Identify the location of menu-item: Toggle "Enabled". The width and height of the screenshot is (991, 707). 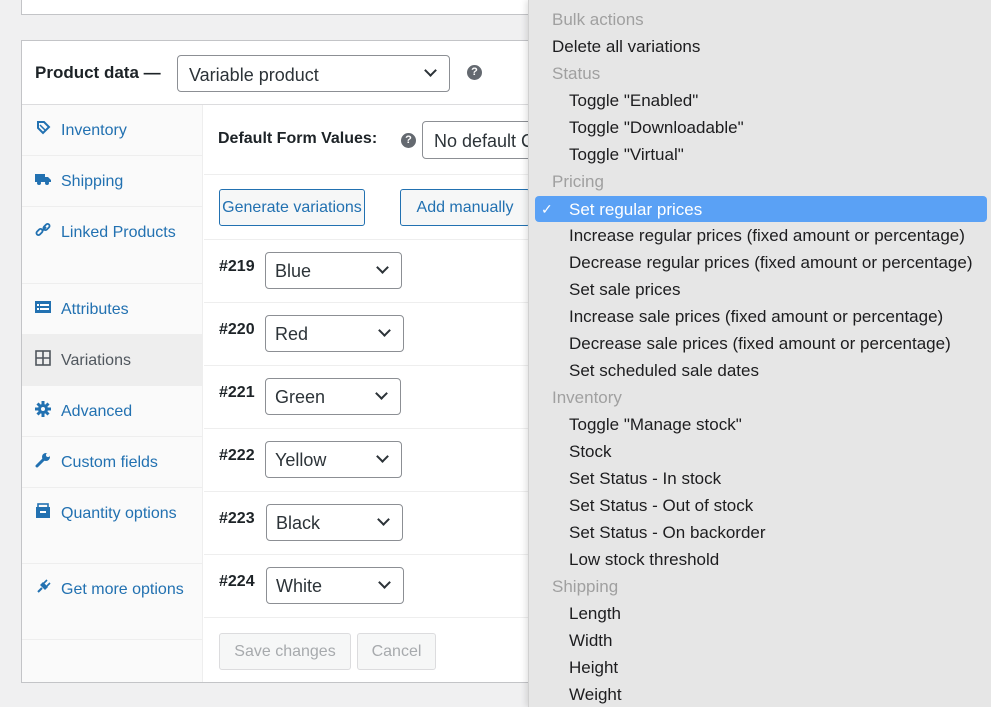
(760, 100).